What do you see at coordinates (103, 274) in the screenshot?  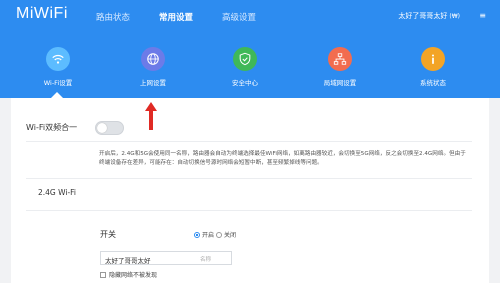 I see `checkbox-box` at bounding box center [103, 274].